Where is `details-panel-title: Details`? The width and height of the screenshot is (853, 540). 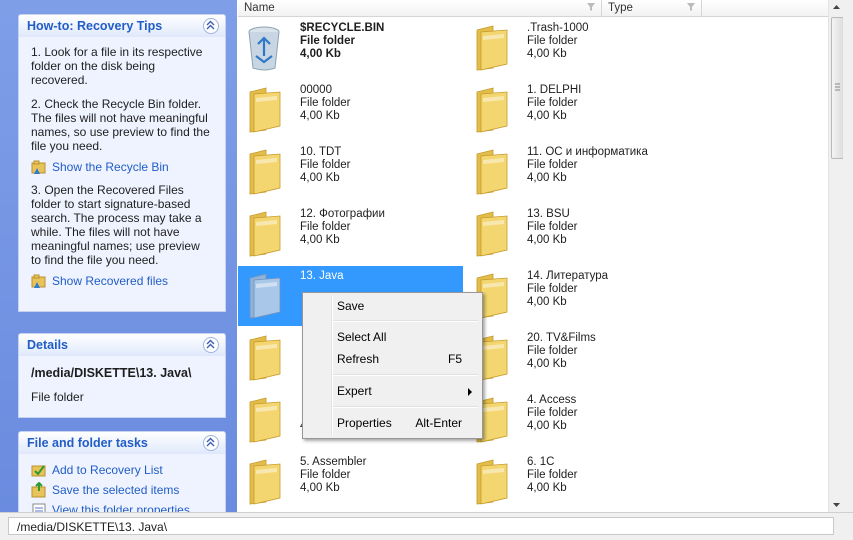
details-panel-title: Details is located at coordinates (47, 345).